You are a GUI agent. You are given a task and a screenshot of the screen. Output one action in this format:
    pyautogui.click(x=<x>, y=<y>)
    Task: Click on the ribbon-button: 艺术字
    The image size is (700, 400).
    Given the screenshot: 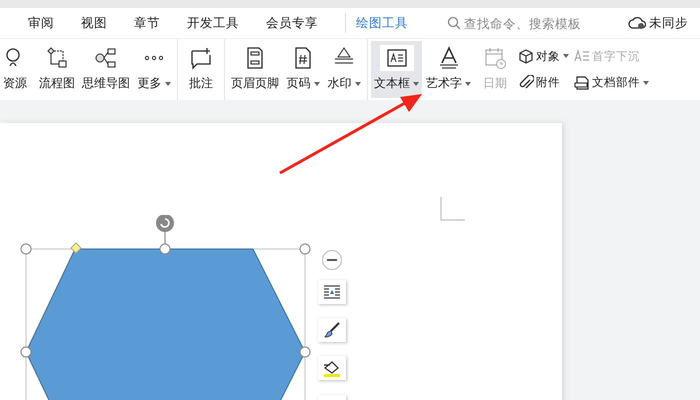 What is the action you would take?
    pyautogui.click(x=448, y=69)
    